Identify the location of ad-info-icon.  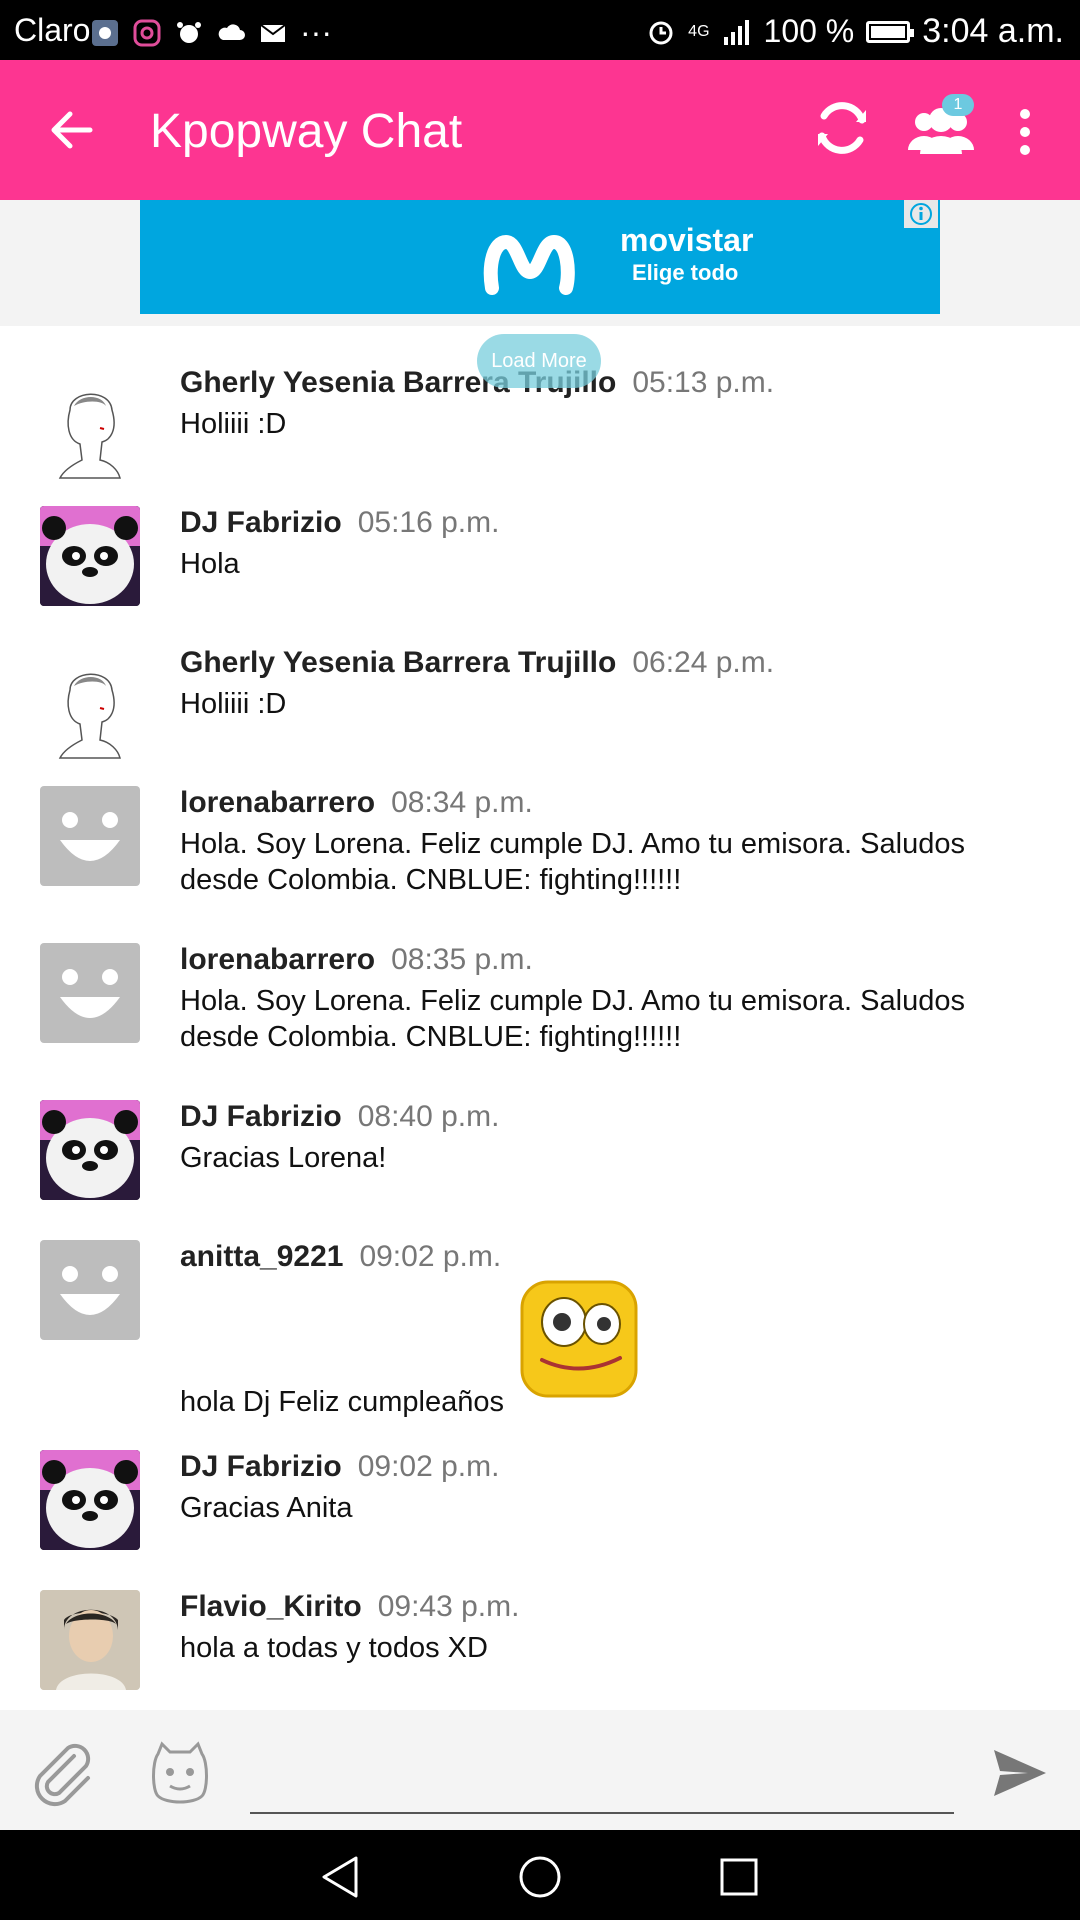
(921, 214).